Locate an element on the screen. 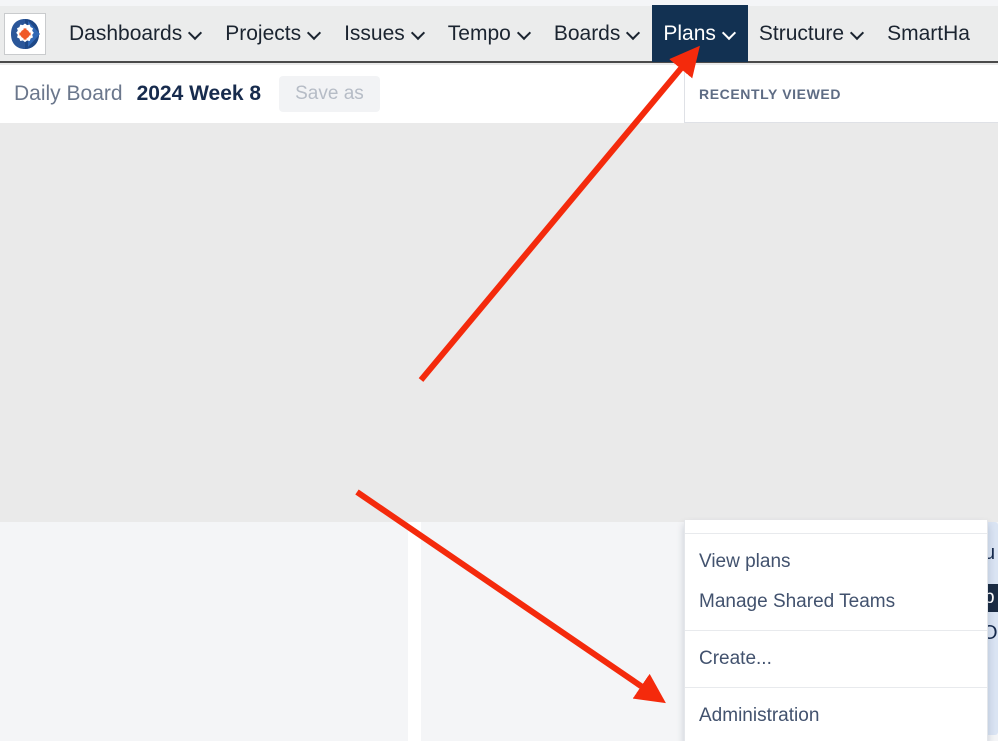 The image size is (998, 741). nav-item-plans: Plans is located at coordinates (700, 33).